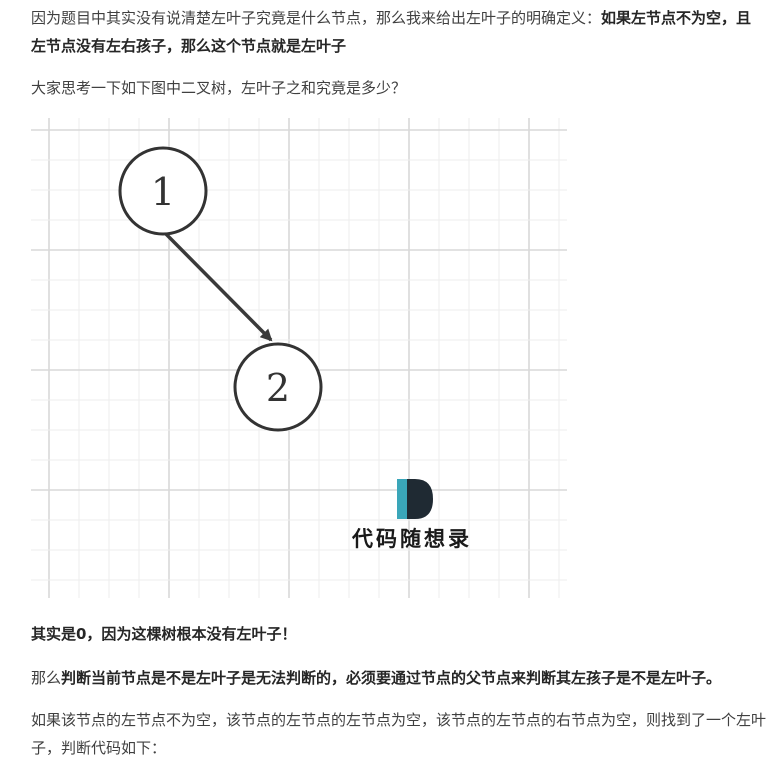 The width and height of the screenshot is (773, 772). Describe the element at coordinates (217, 286) in the screenshot. I see `tree-edge-arrow` at that location.